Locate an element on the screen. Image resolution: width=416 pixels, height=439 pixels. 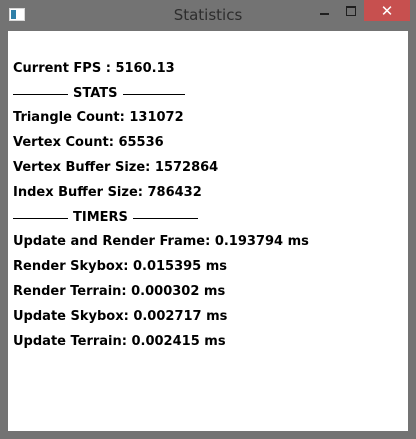
timers-header: TIMERS is located at coordinates (100, 217).